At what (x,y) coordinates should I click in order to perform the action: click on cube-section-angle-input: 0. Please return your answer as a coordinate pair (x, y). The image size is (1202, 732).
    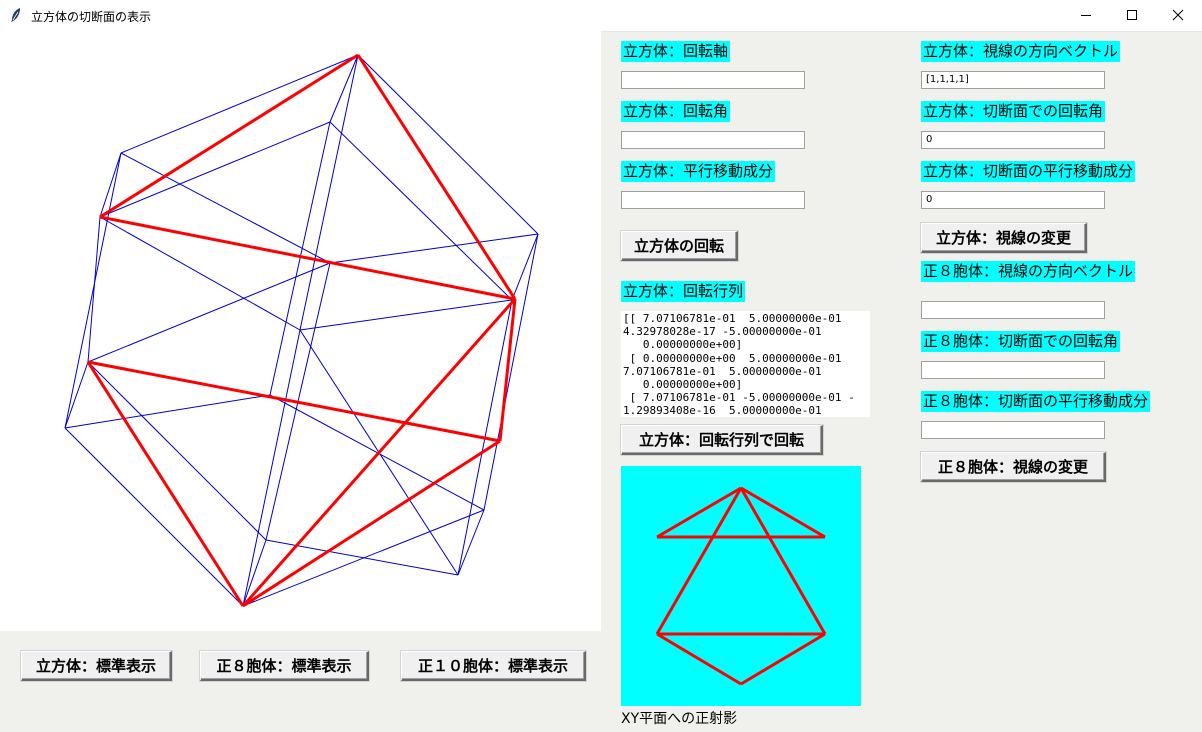
    Looking at the image, I should click on (1013, 140).